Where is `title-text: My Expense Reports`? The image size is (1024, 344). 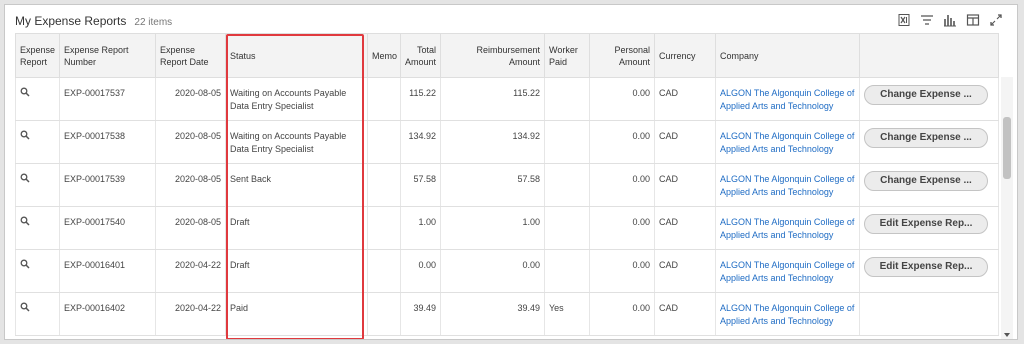
title-text: My Expense Reports is located at coordinates (71, 21).